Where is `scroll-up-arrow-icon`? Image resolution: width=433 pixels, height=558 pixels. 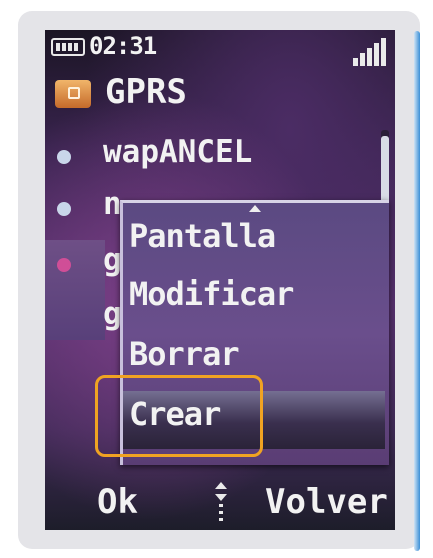
scroll-up-arrow-icon is located at coordinates (255, 208).